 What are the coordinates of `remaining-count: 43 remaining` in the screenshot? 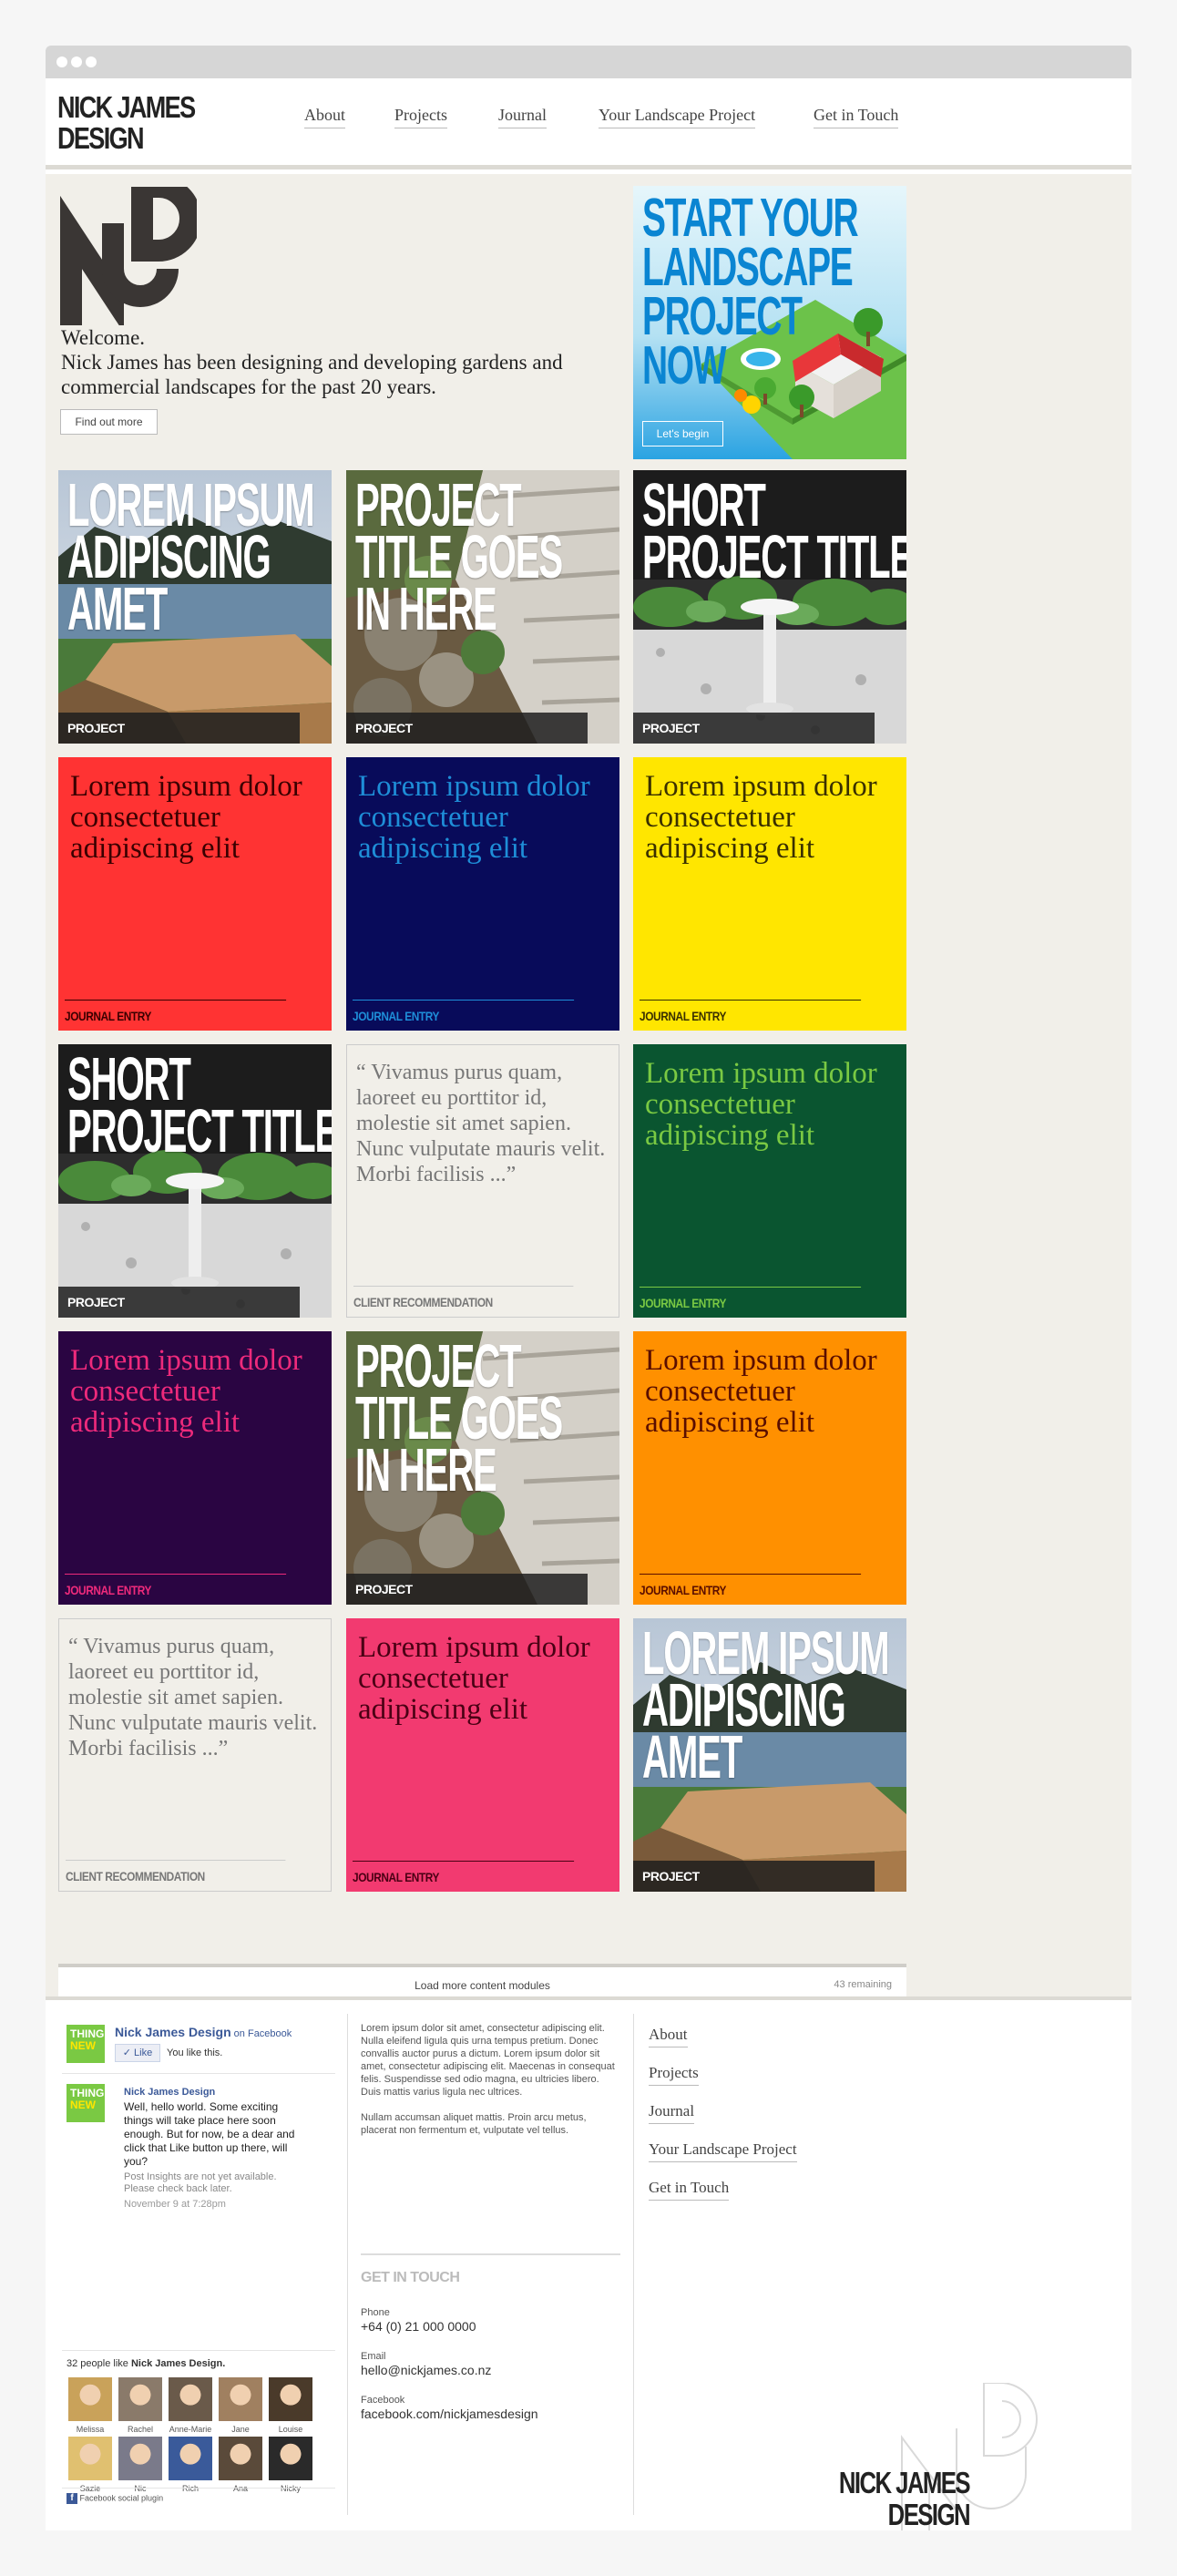 It's located at (863, 1985).